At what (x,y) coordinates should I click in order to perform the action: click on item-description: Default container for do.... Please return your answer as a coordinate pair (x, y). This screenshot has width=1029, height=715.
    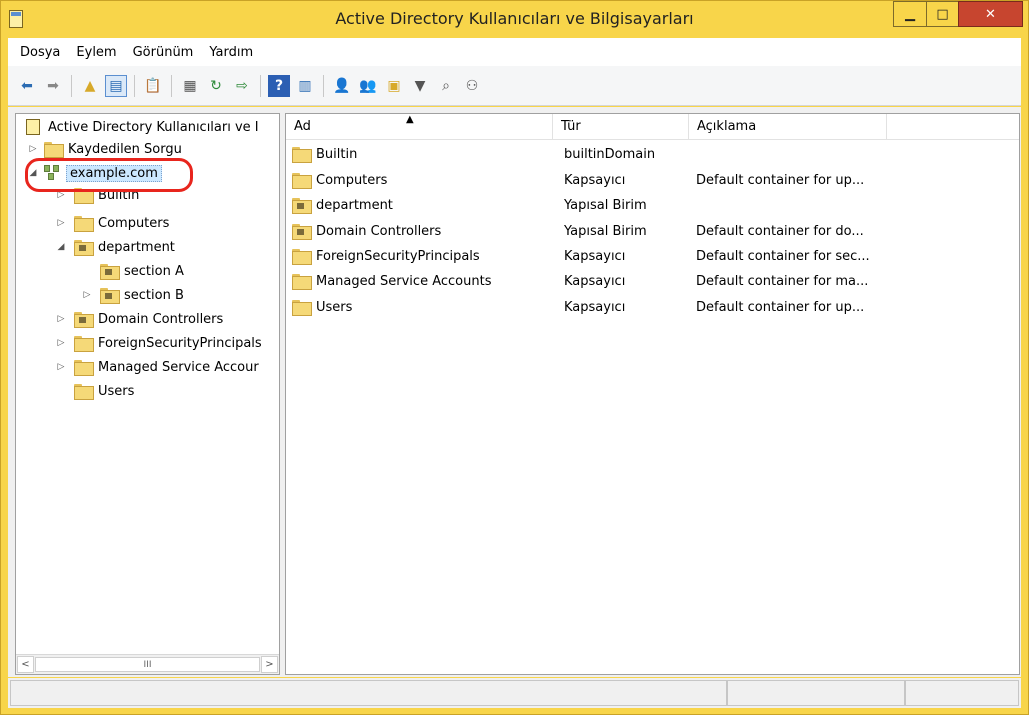
    Looking at the image, I should click on (780, 231).